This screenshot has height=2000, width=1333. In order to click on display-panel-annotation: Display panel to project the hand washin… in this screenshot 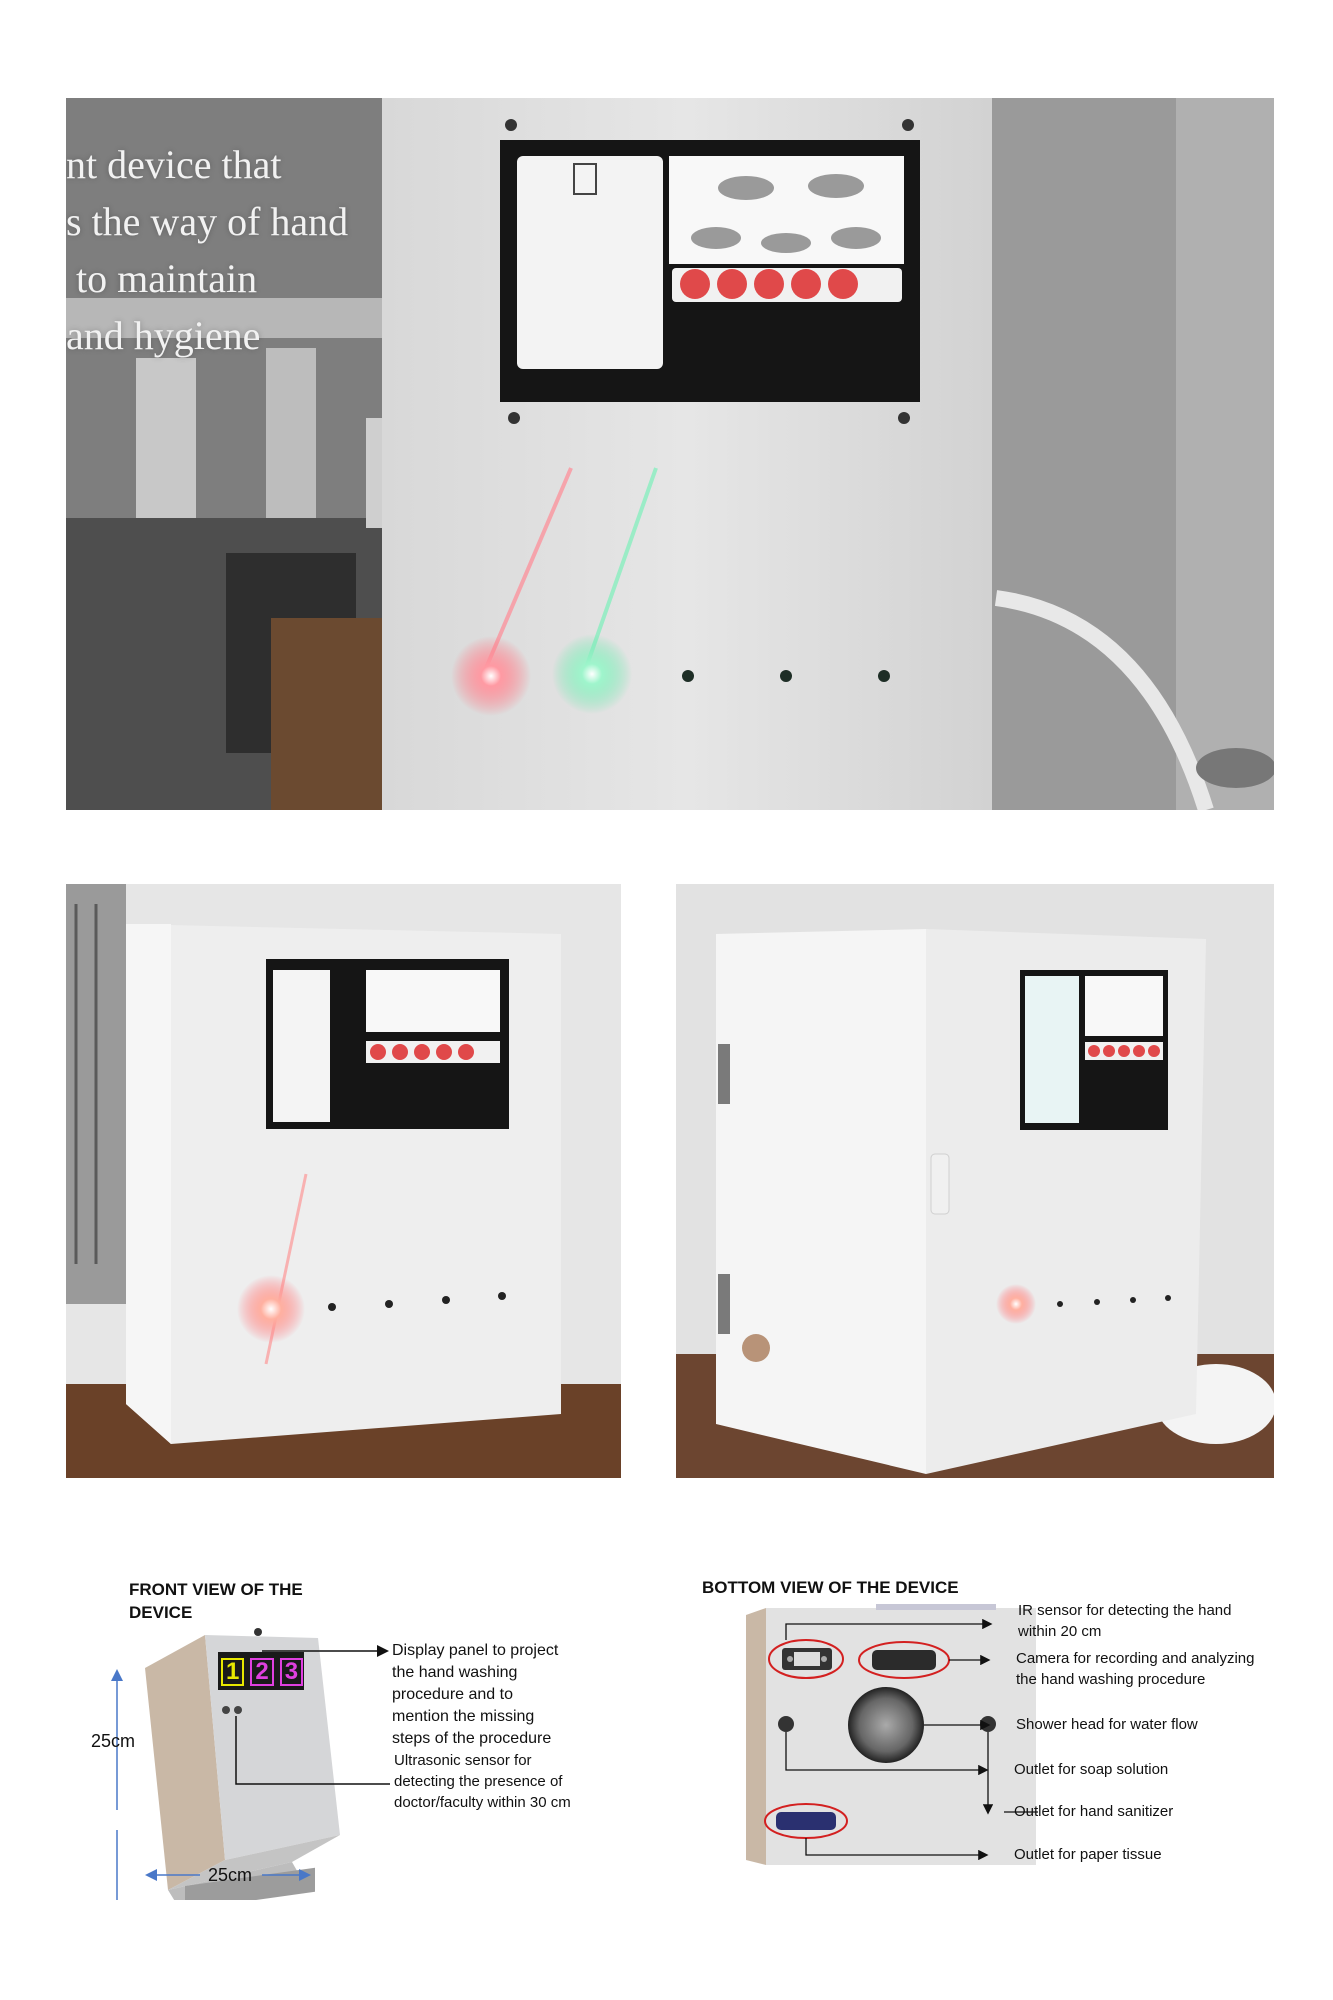, I will do `click(475, 1695)`.